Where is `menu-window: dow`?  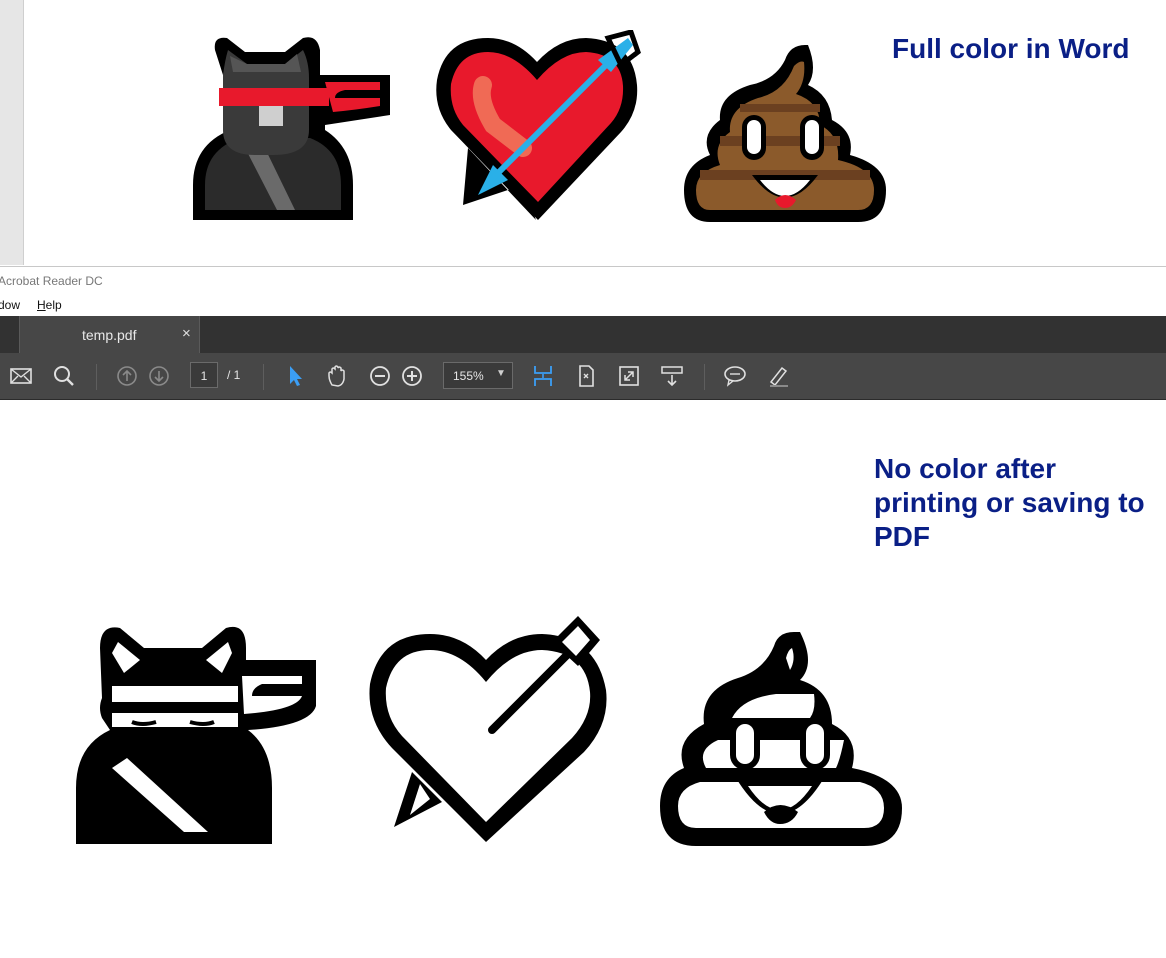
menu-window: dow is located at coordinates (10, 305).